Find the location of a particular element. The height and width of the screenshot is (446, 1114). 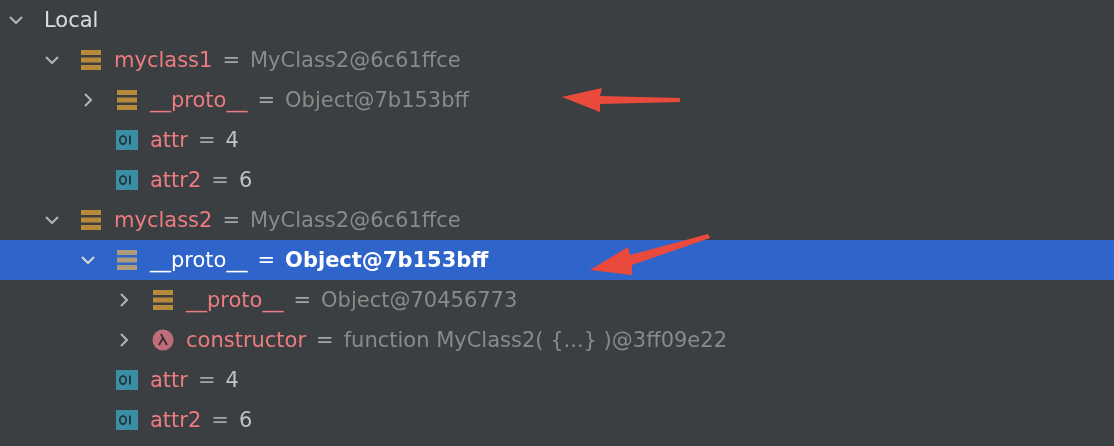

tree-row: myclass2 = MyClass2@6c61ffce is located at coordinates (557, 220).